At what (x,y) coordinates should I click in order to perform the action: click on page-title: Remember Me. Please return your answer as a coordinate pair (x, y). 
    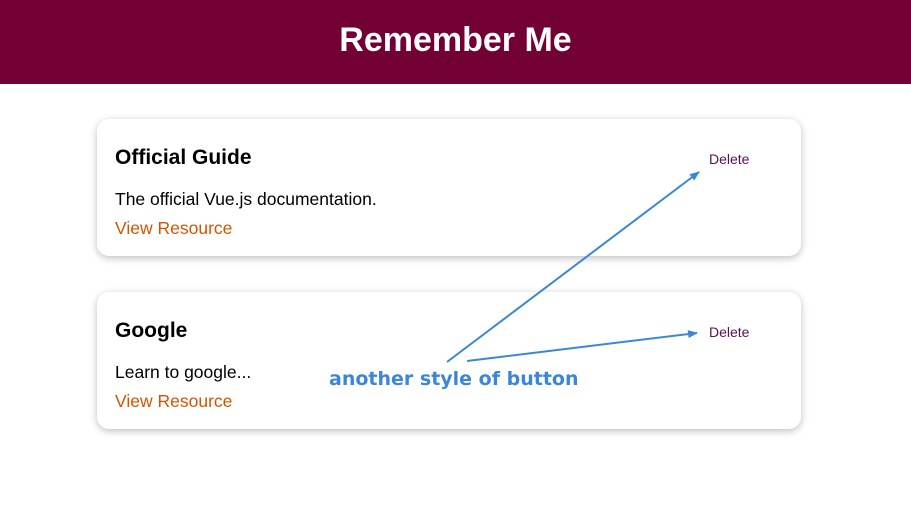
    Looking at the image, I should click on (455, 39).